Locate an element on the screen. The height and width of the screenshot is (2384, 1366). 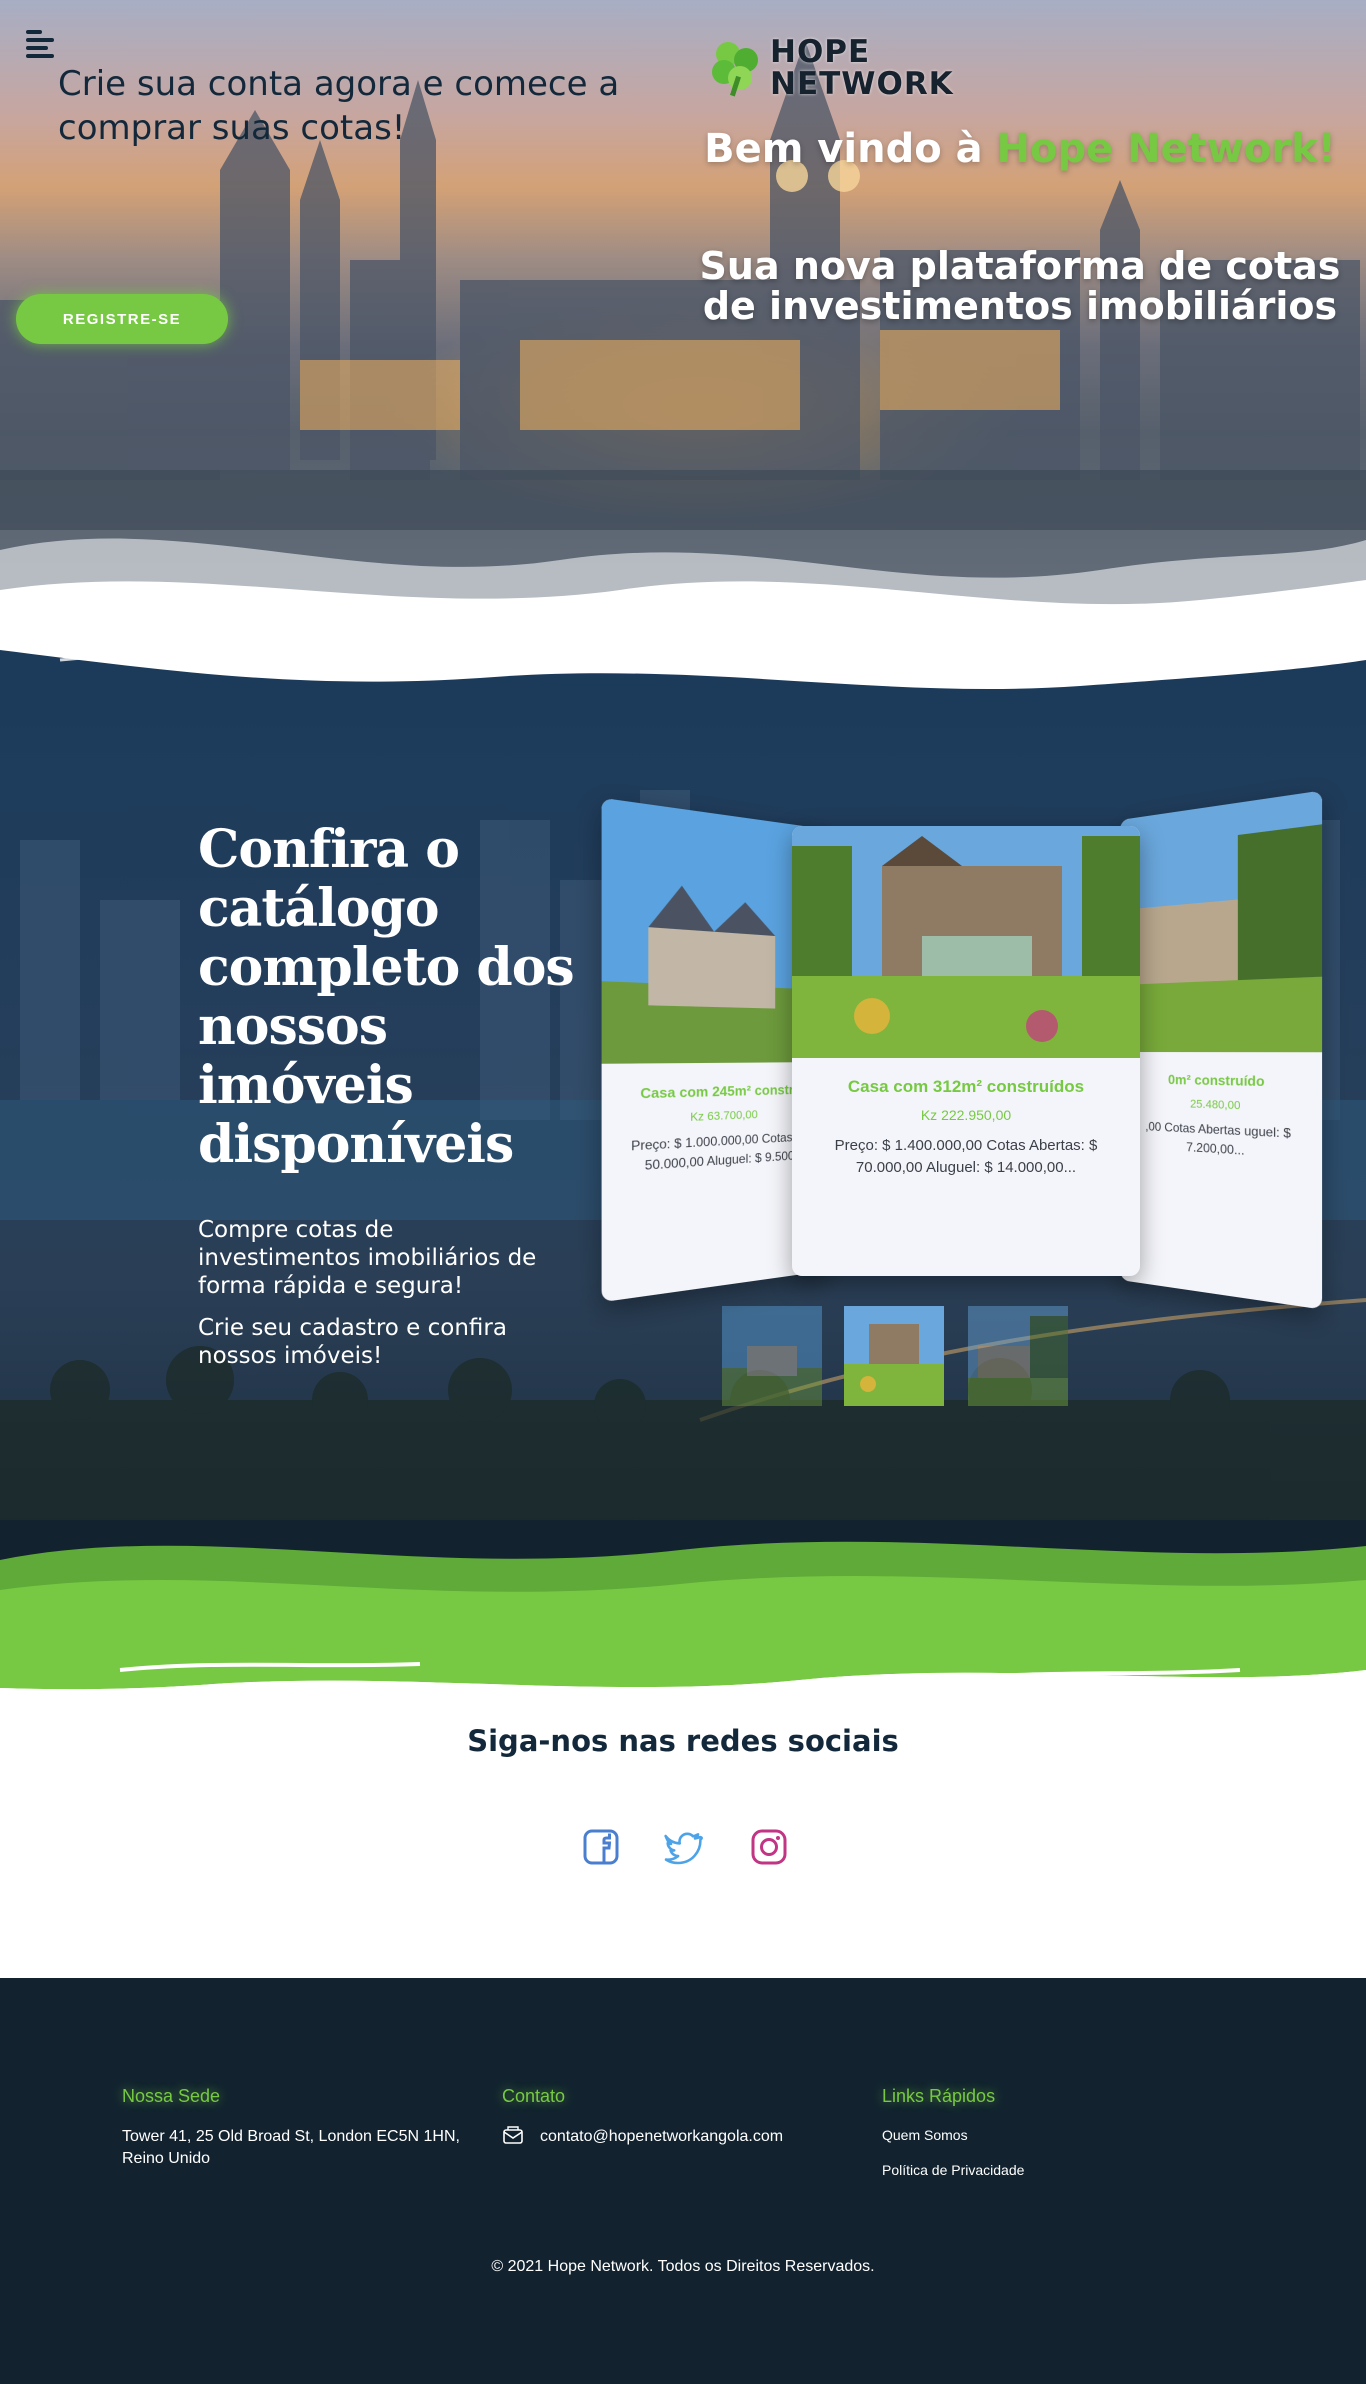
footer-contact-email: contato@hopenetworkangola.com is located at coordinates (661, 2137).